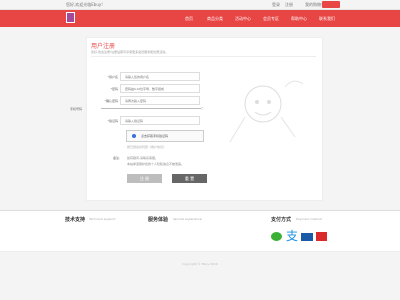  I want to click on site-logo, so click(70, 17).